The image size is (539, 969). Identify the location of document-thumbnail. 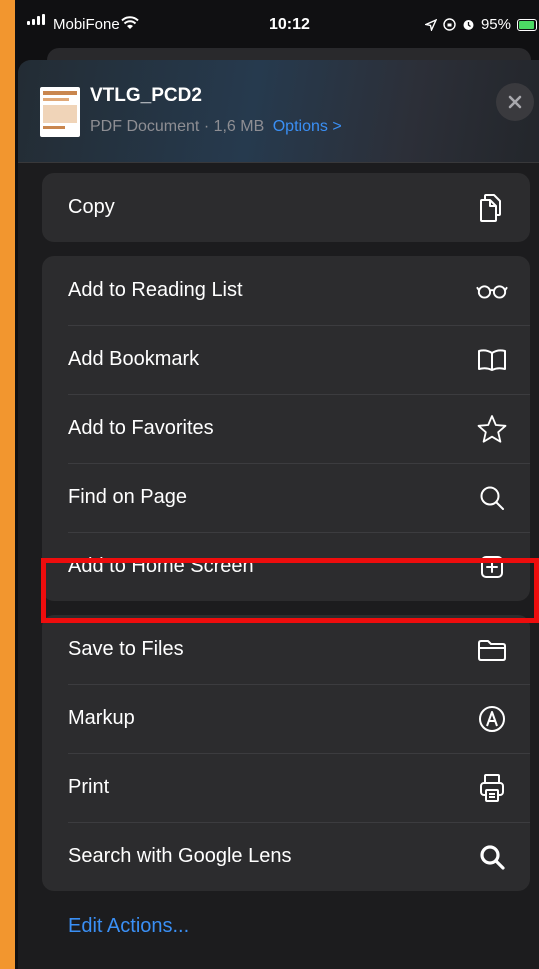
(60, 112).